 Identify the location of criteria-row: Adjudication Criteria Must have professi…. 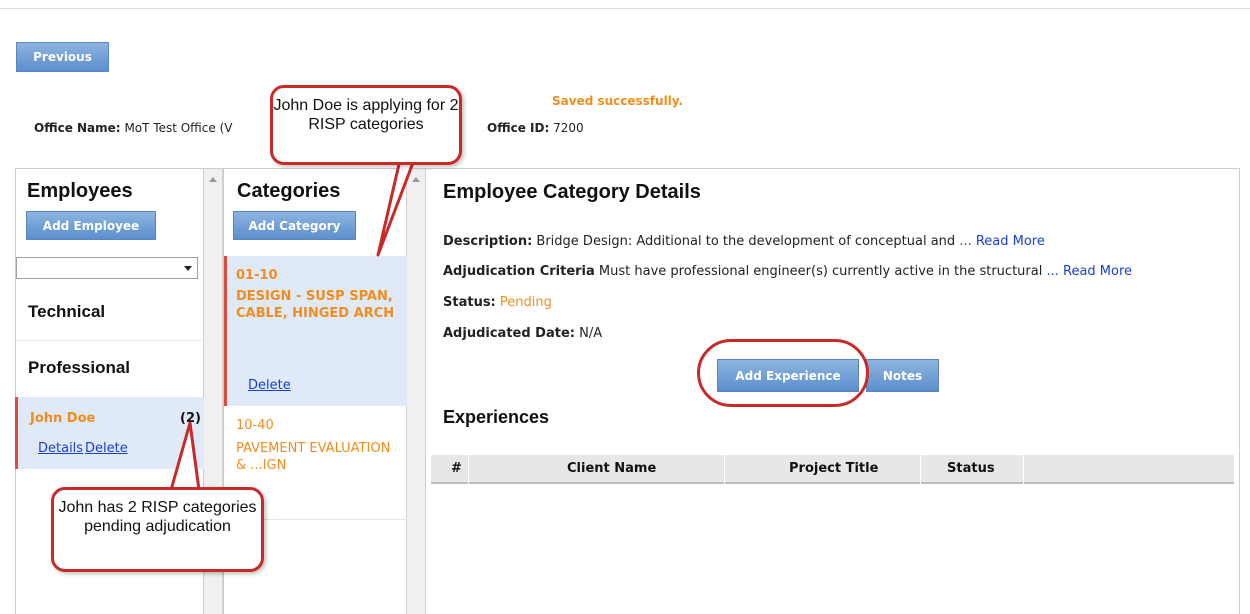
(787, 271).